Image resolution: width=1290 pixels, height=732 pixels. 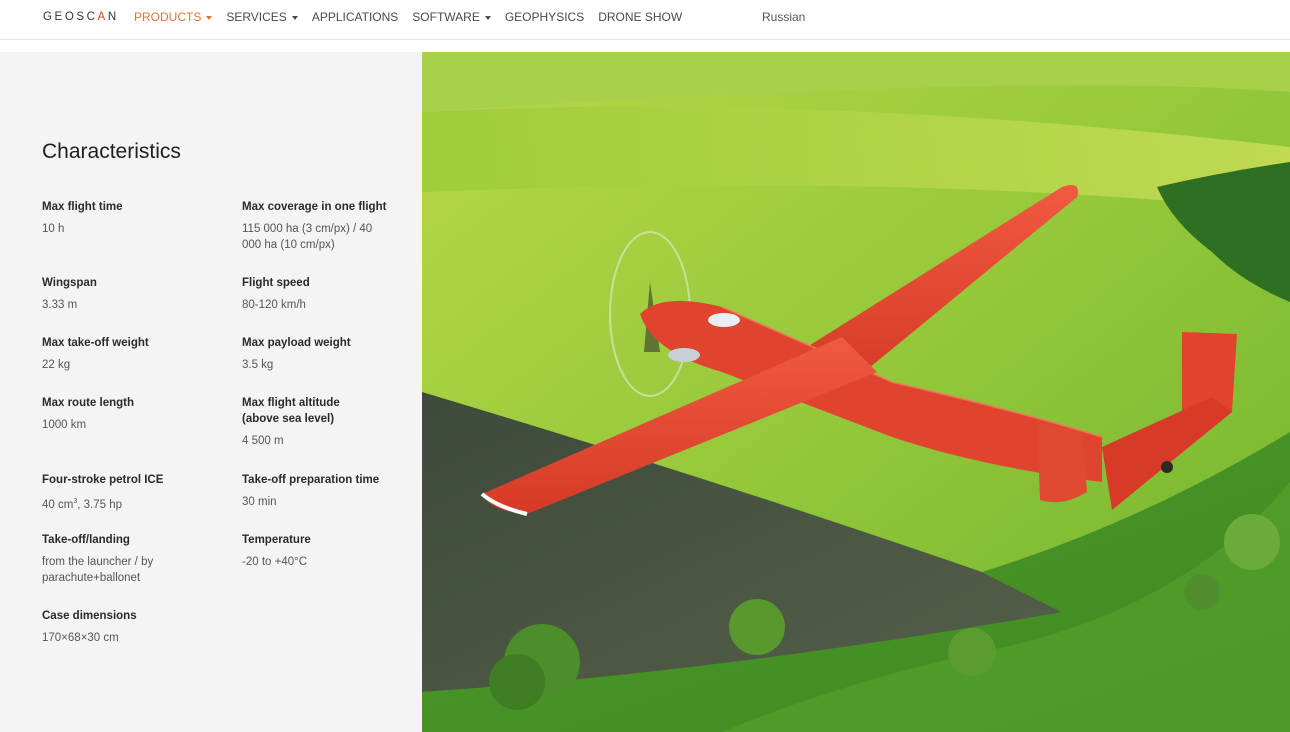 I want to click on spec-value: 22 kg, so click(x=56, y=365).